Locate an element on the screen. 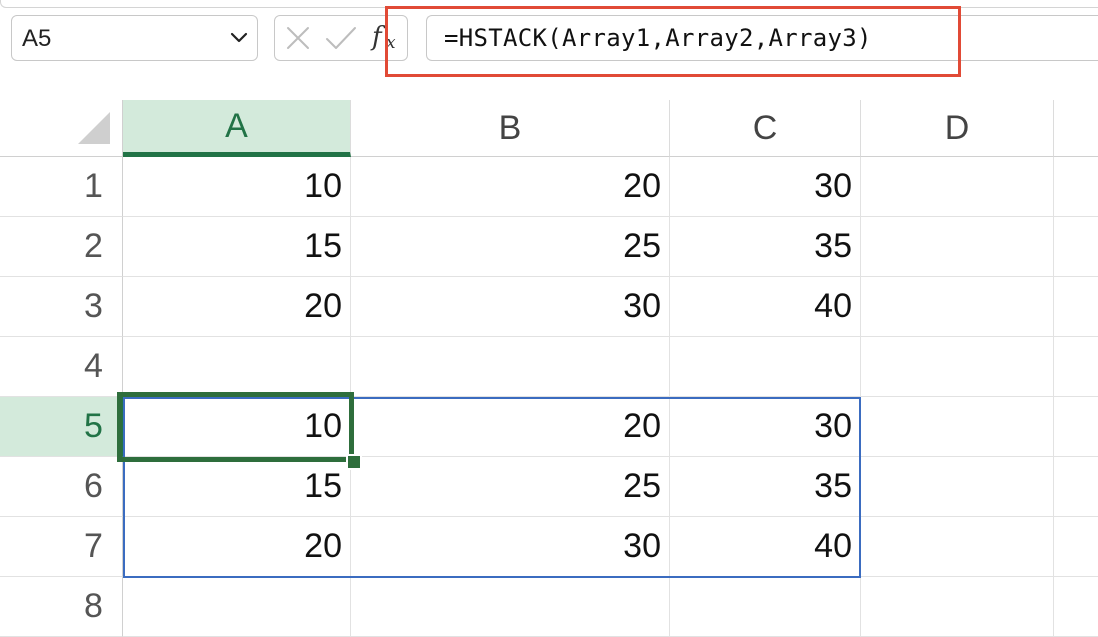  cell-d3 is located at coordinates (957, 307).